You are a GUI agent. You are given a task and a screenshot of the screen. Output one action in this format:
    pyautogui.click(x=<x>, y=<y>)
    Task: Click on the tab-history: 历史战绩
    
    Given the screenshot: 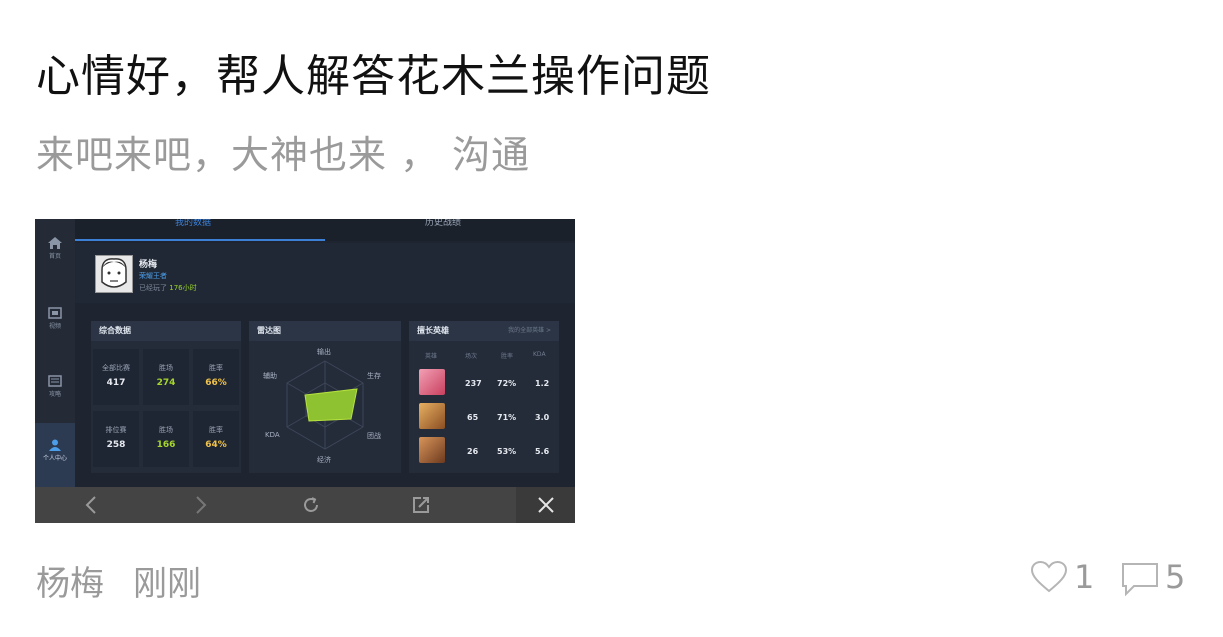 What is the action you would take?
    pyautogui.click(x=443, y=223)
    